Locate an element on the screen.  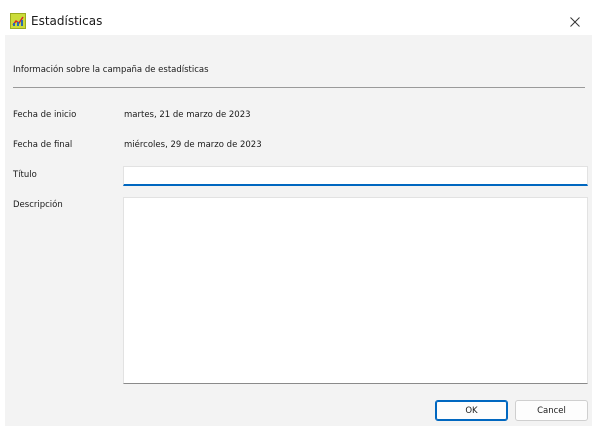
close-icon is located at coordinates (575, 22).